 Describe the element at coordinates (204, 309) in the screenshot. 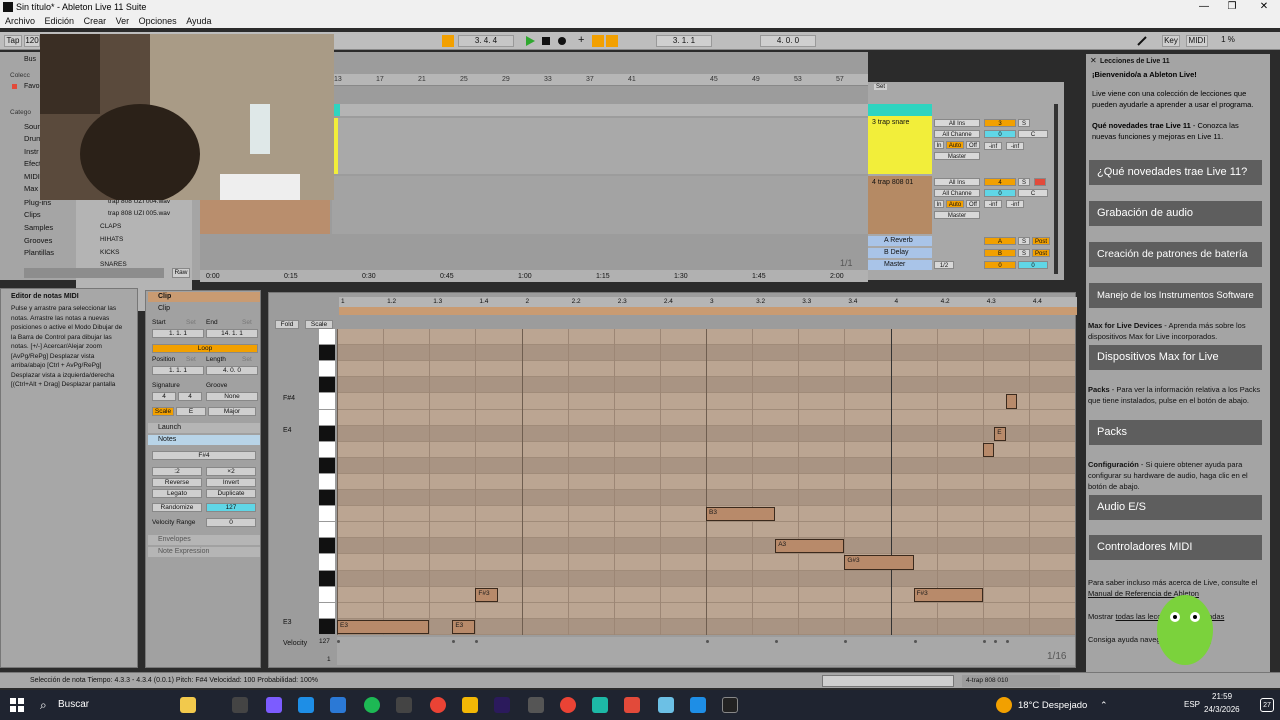

I see `clip-section-header: Clip` at that location.